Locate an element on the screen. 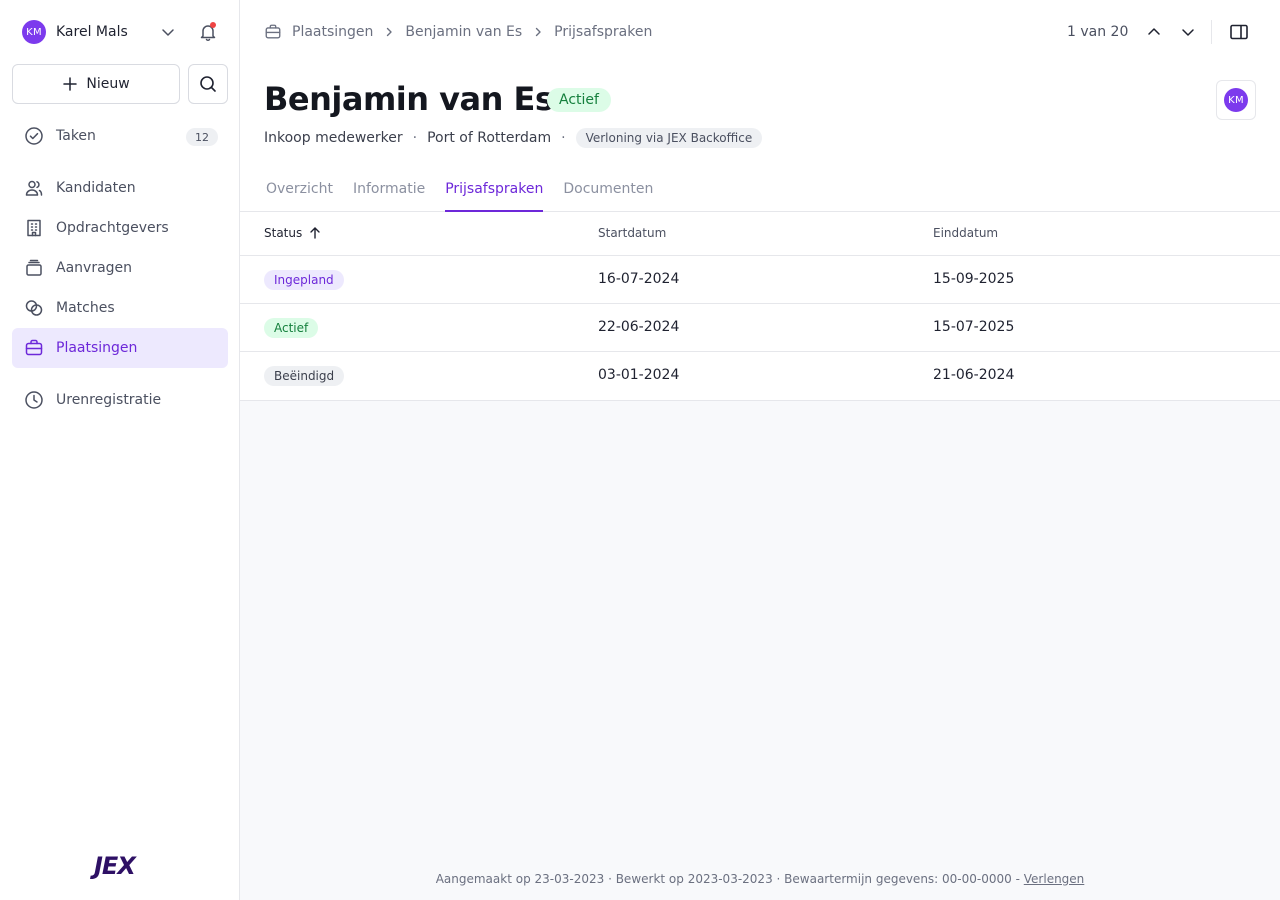 The image size is (1280, 900). sidebar-item-urenregistratie: Urenregistratie is located at coordinates (120, 400).